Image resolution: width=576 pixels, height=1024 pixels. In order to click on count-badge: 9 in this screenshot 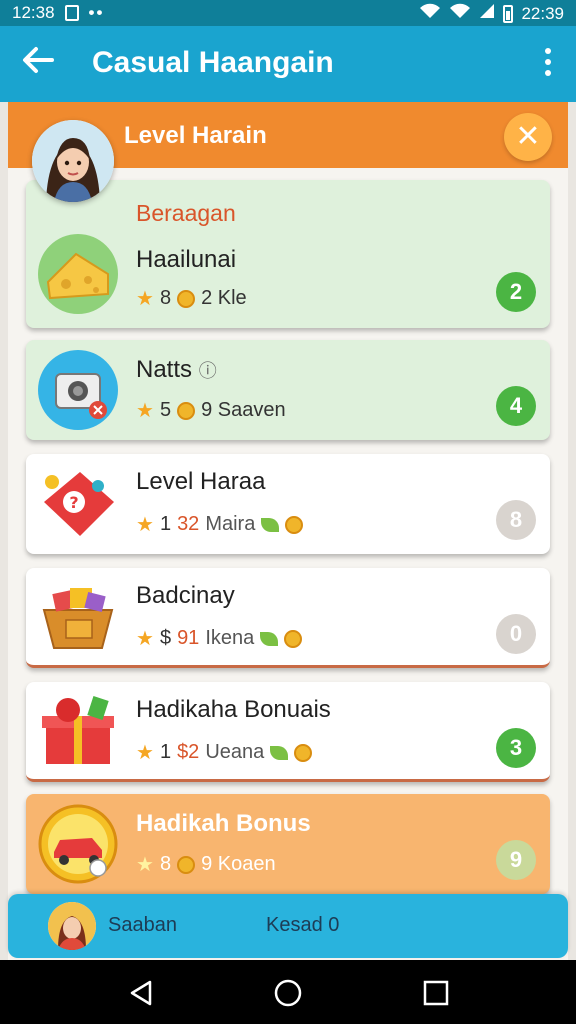, I will do `click(516, 860)`.